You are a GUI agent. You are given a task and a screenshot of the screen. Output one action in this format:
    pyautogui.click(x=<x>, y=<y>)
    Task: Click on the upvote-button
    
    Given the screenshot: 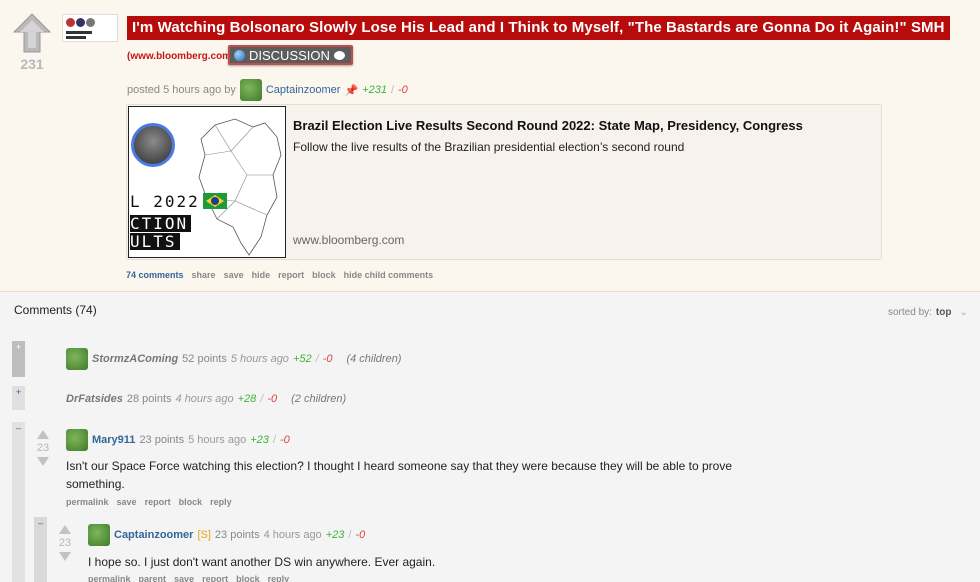 What is the action you would take?
    pyautogui.click(x=32, y=33)
    